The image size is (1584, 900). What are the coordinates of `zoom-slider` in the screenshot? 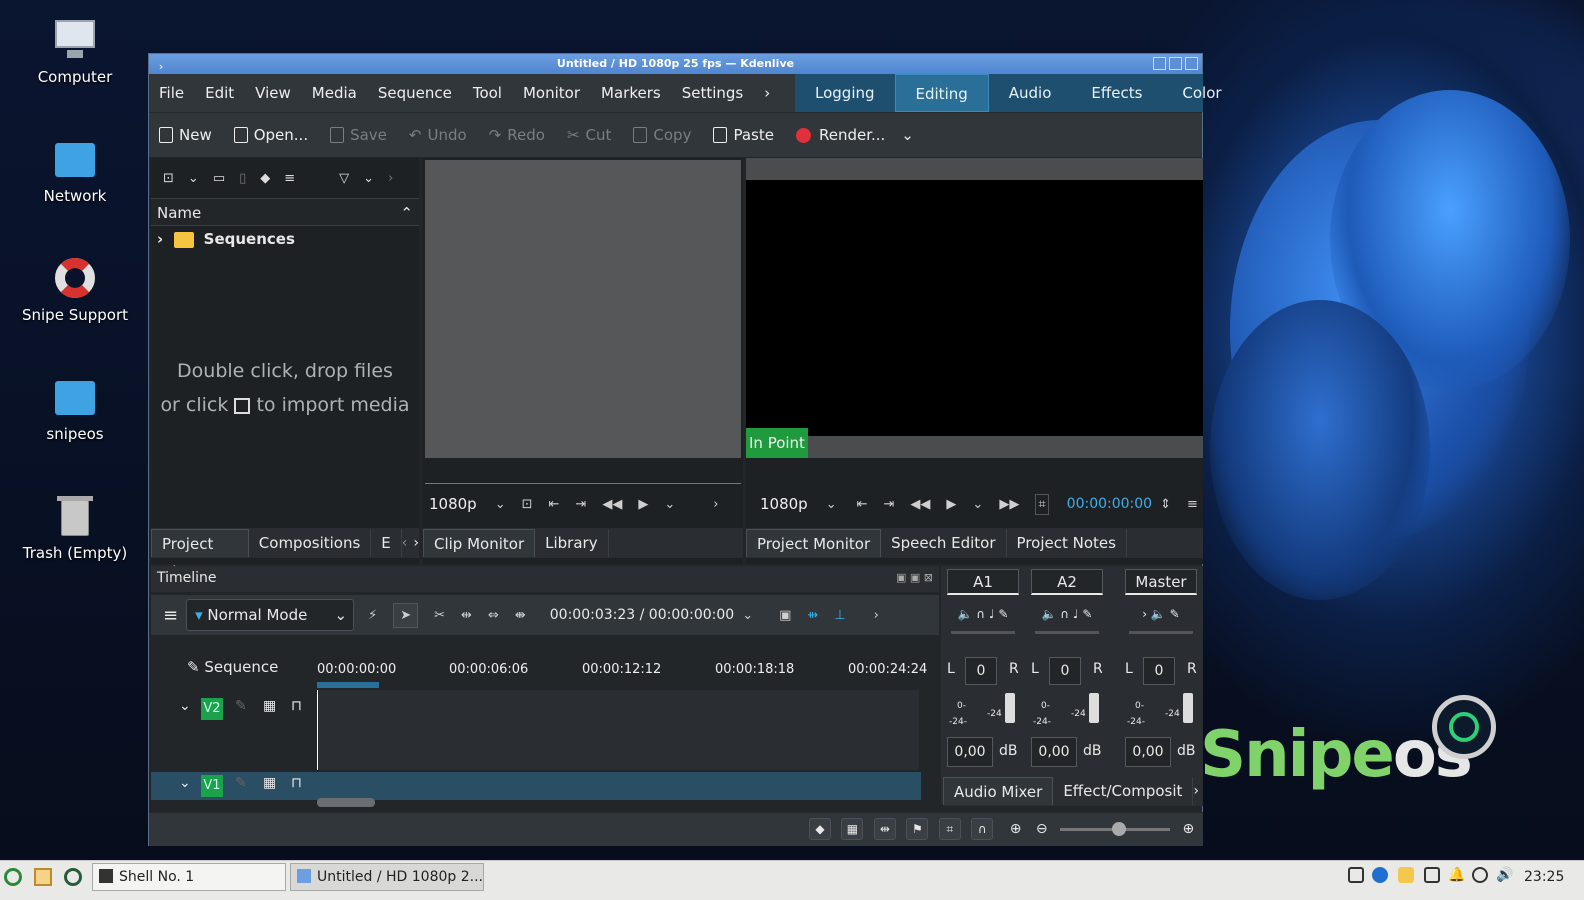 It's located at (1115, 828).